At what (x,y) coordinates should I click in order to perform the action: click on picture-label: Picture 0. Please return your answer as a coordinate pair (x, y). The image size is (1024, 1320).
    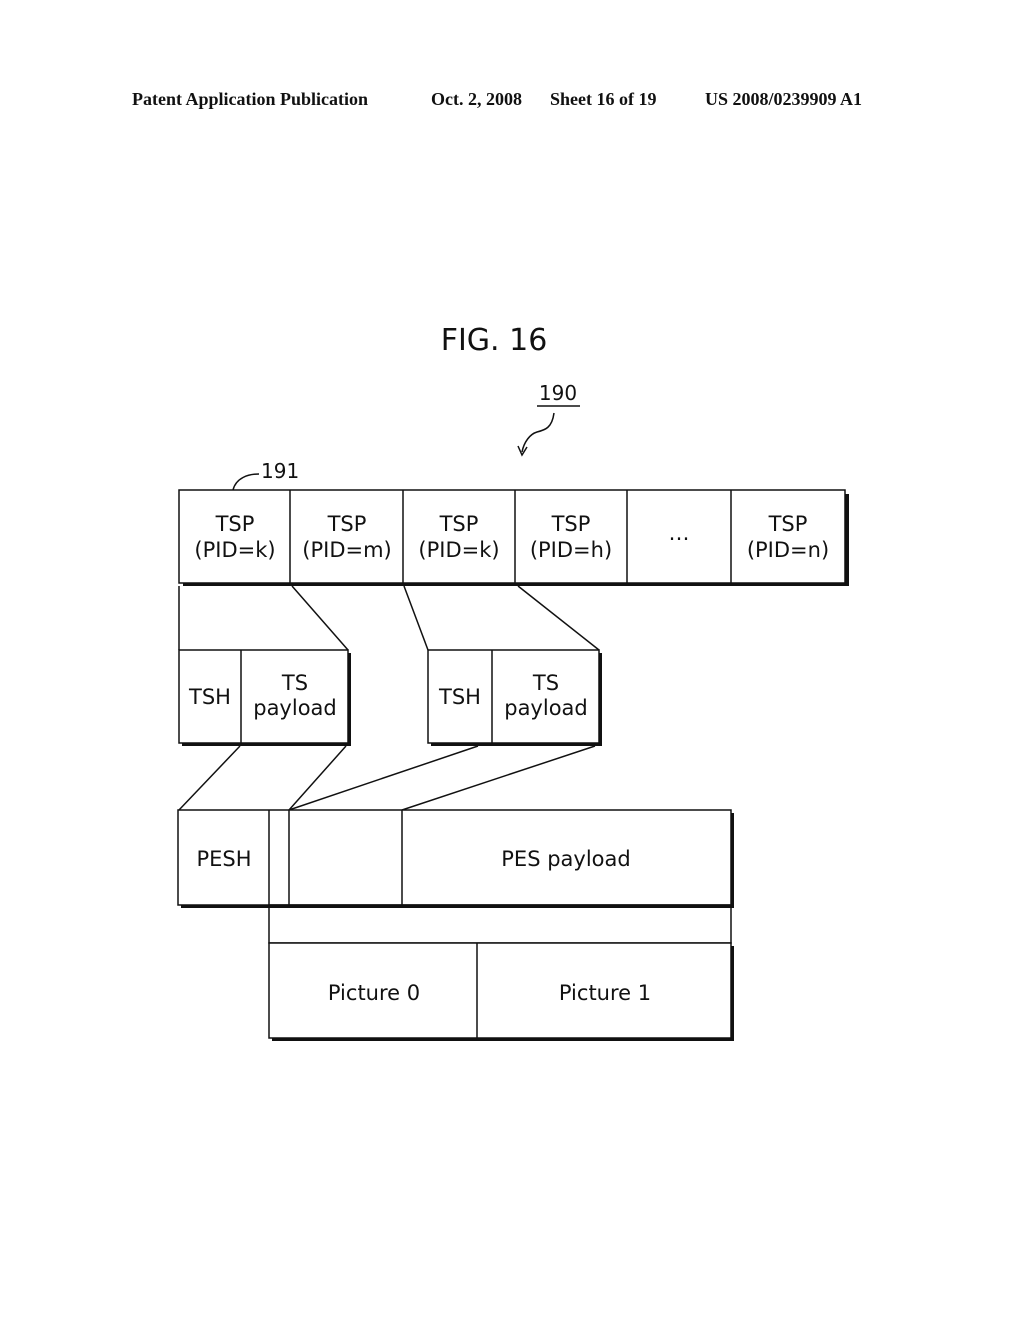
    Looking at the image, I should click on (374, 993).